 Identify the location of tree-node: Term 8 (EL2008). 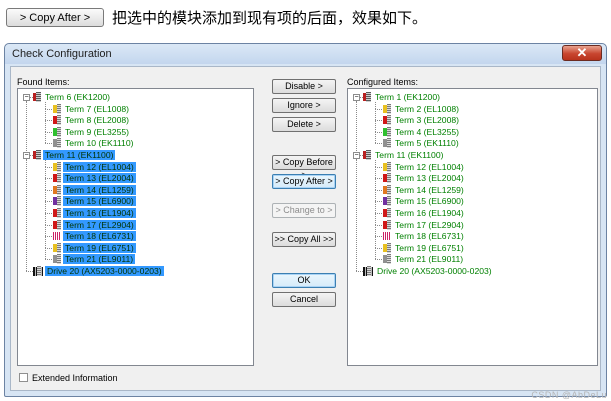
(92, 120).